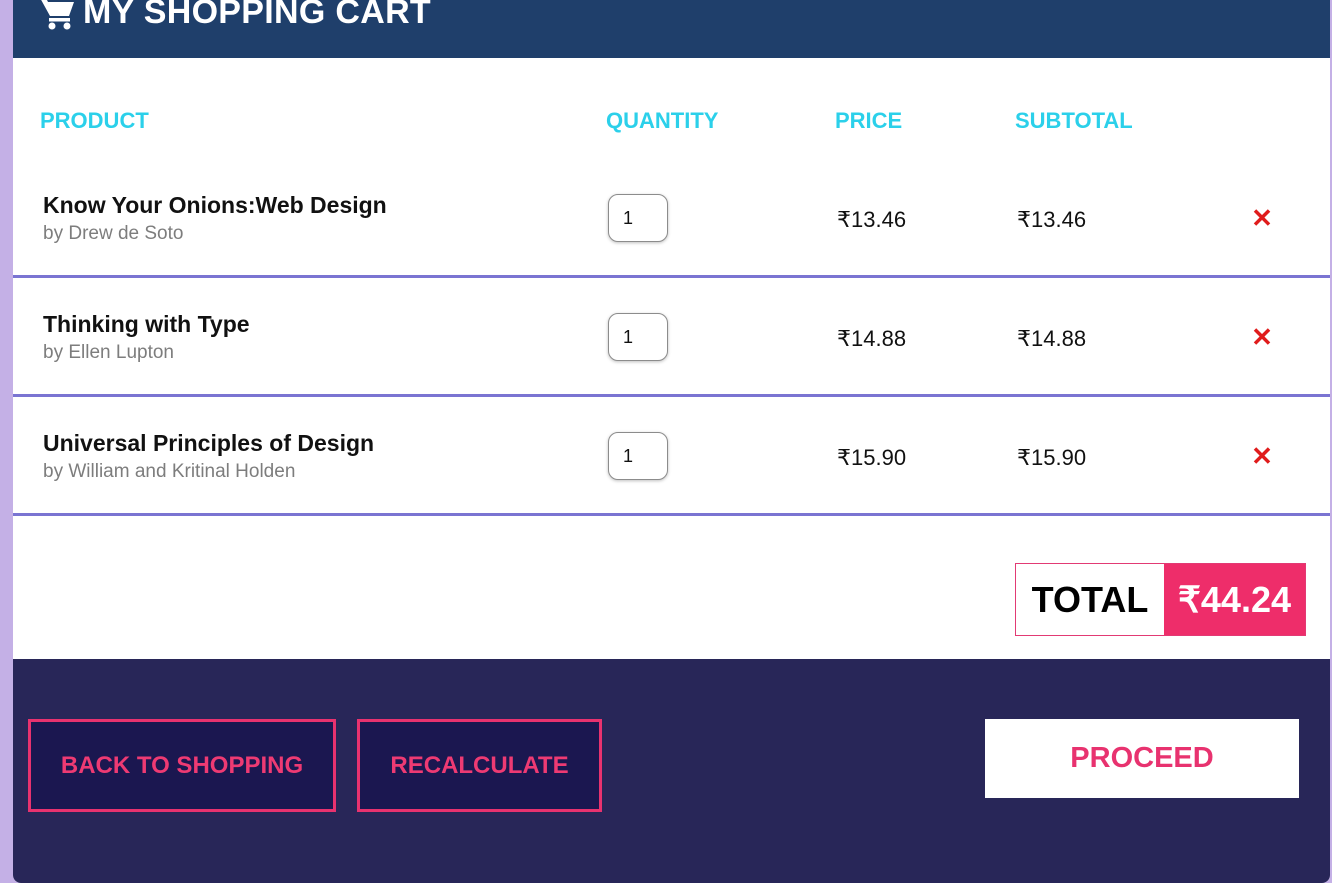 This screenshot has width=1332, height=883. I want to click on product-author: by Drew de Soto, so click(113, 233).